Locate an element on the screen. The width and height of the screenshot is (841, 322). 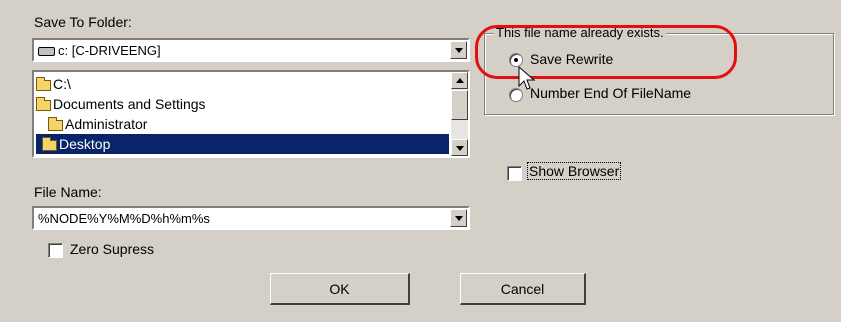
scroll-up-button is located at coordinates (459, 80).